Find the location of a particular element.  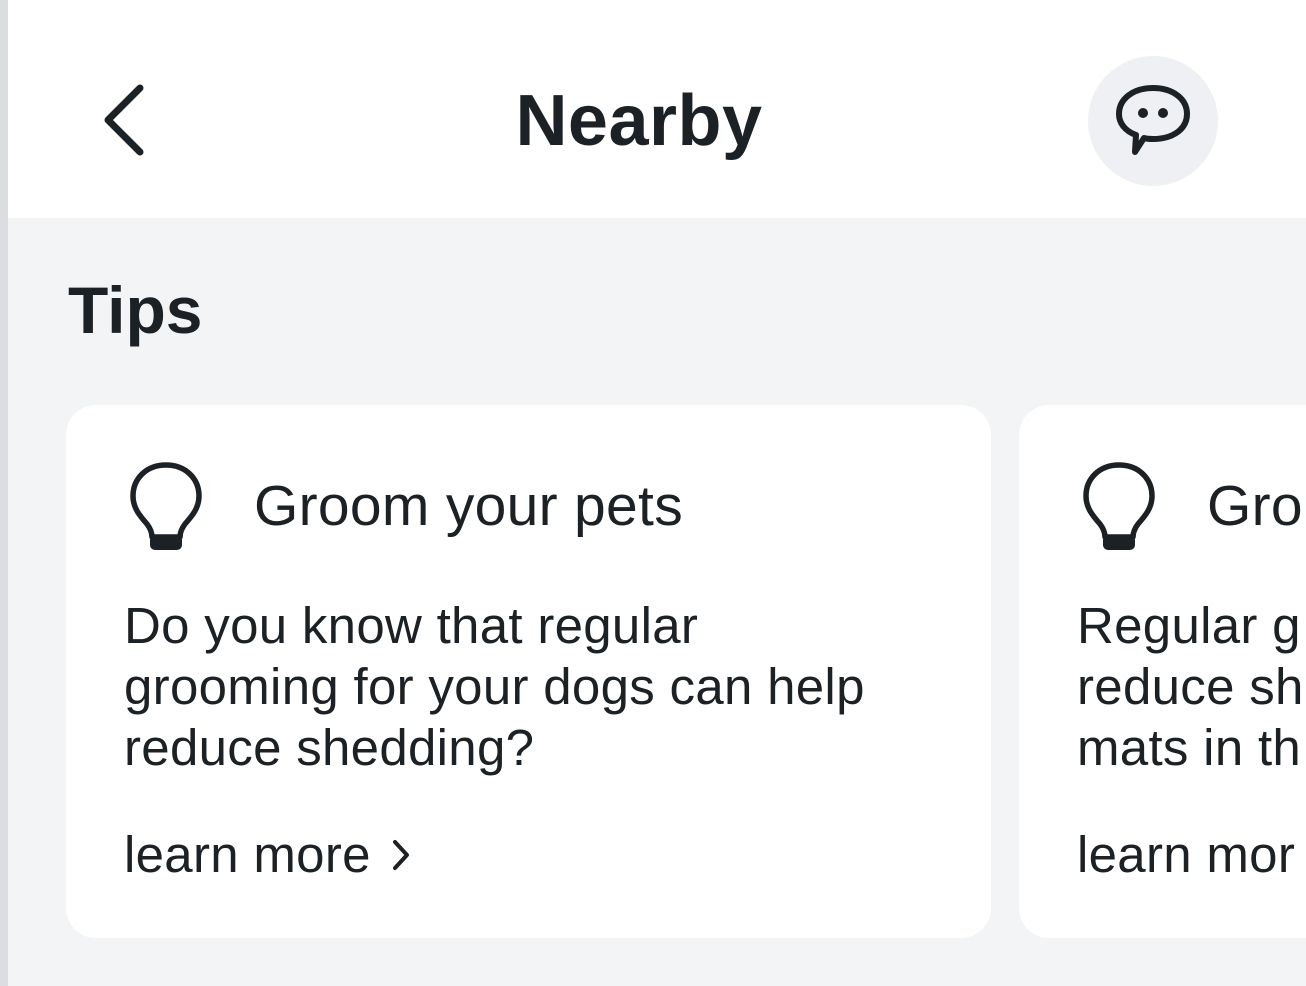

chevron-right-icon is located at coordinates (401, 855).